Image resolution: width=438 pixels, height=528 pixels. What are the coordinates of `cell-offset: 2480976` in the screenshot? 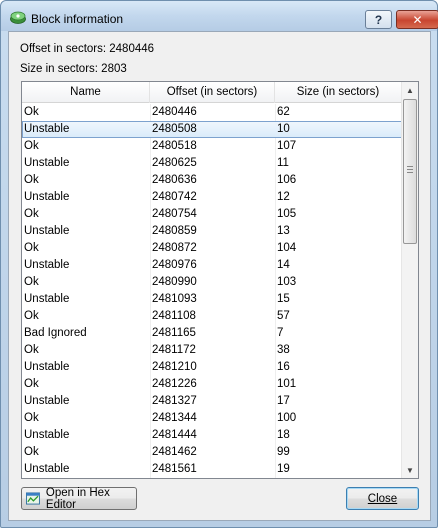 It's located at (174, 265).